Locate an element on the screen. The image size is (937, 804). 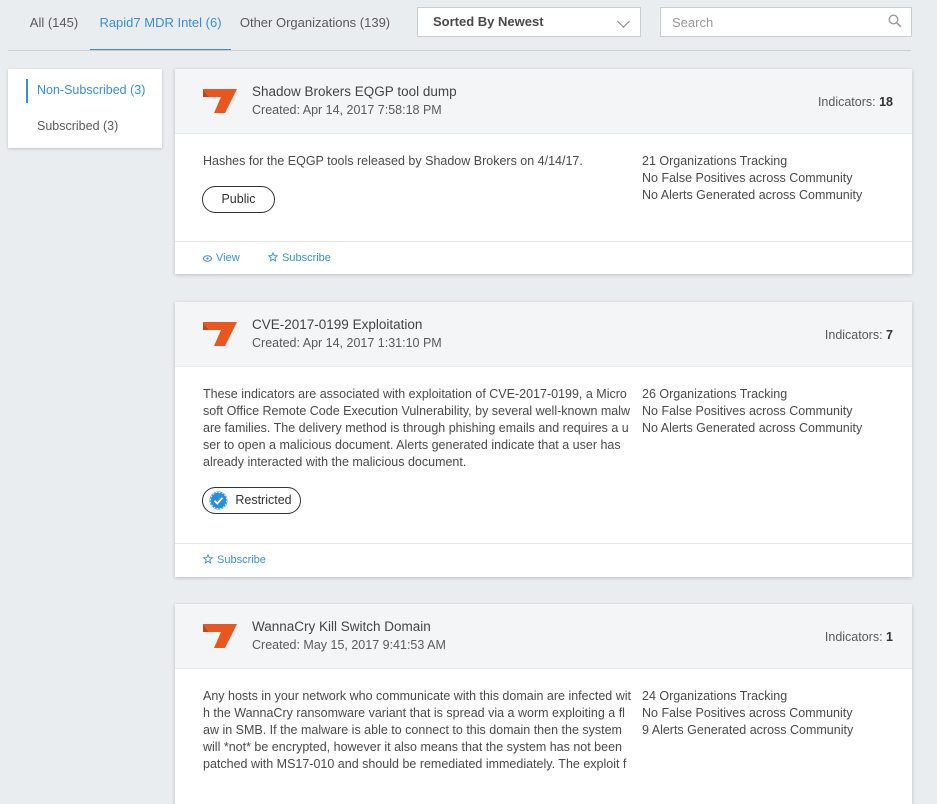
indicators-value: 1 is located at coordinates (889, 637).